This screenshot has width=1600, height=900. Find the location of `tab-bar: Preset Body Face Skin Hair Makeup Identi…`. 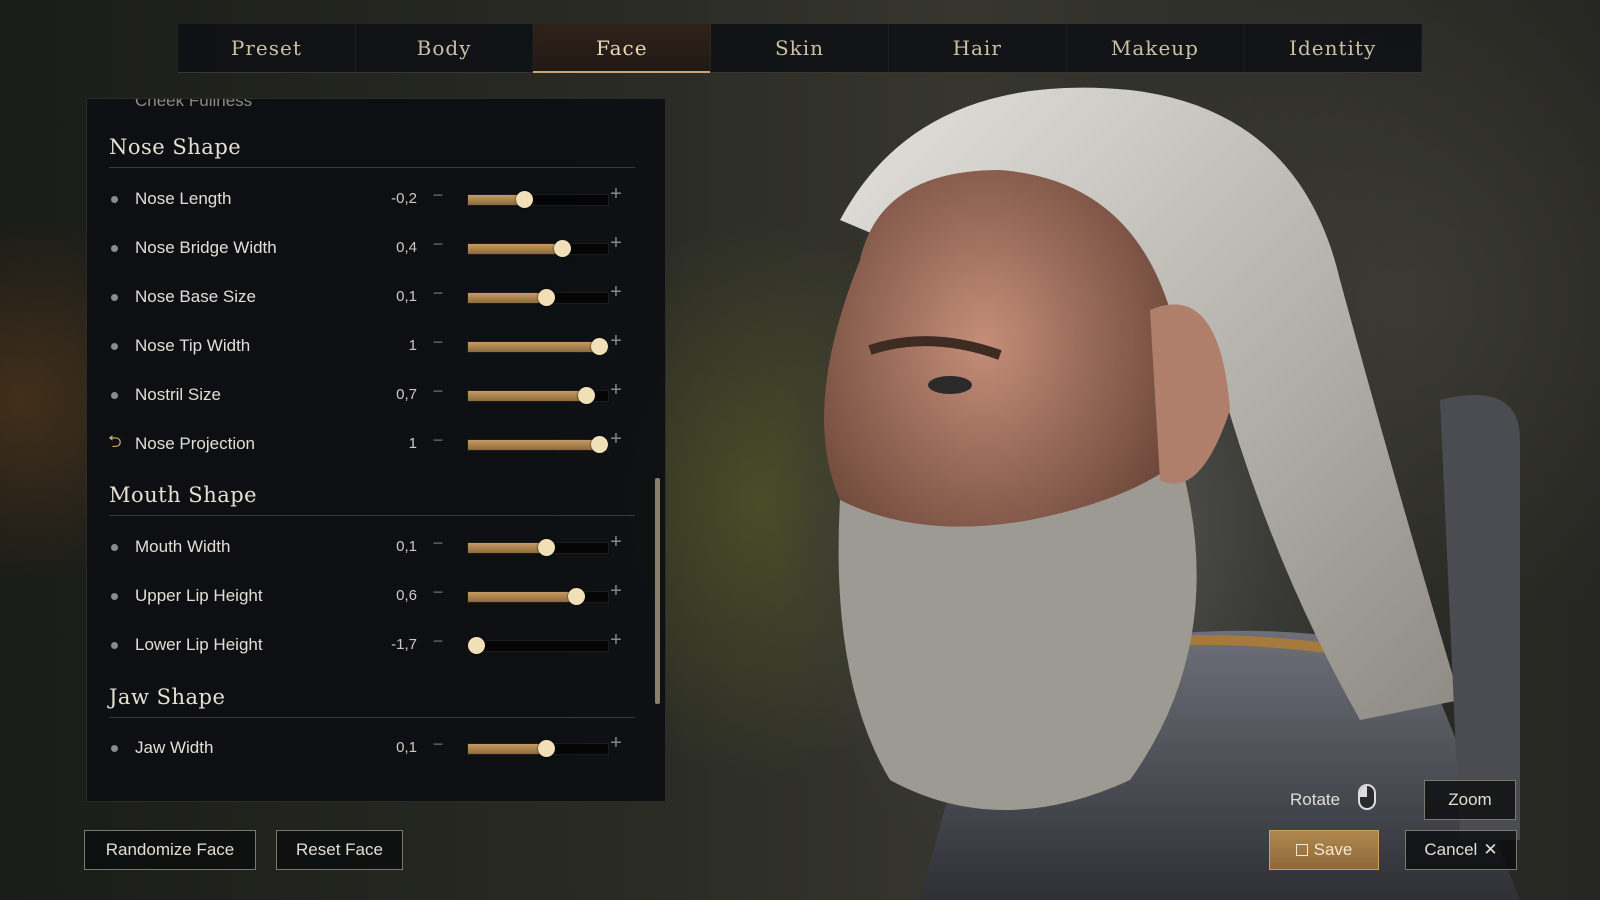

tab-bar: Preset Body Face Skin Hair Makeup Identi… is located at coordinates (800, 48).